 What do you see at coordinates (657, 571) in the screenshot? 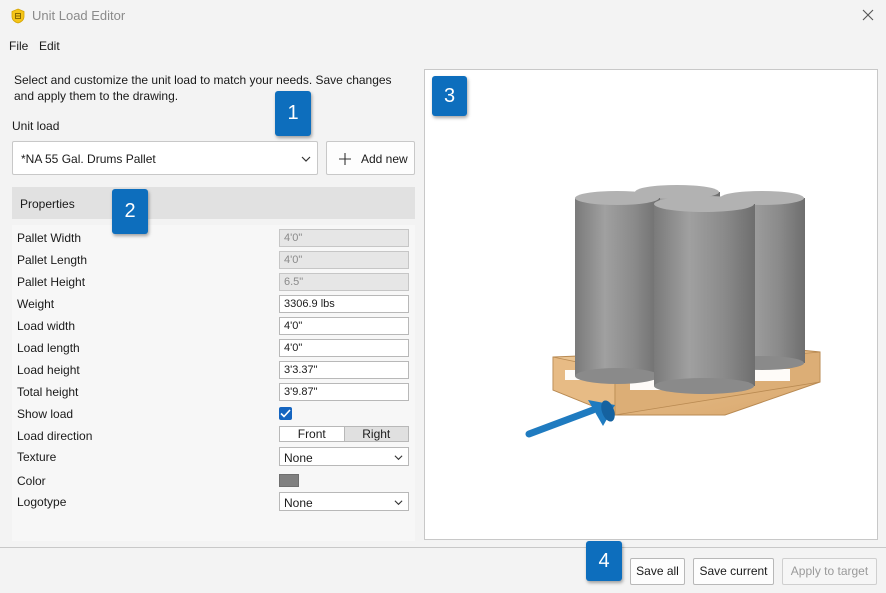
I see `save-all-button: Save all` at bounding box center [657, 571].